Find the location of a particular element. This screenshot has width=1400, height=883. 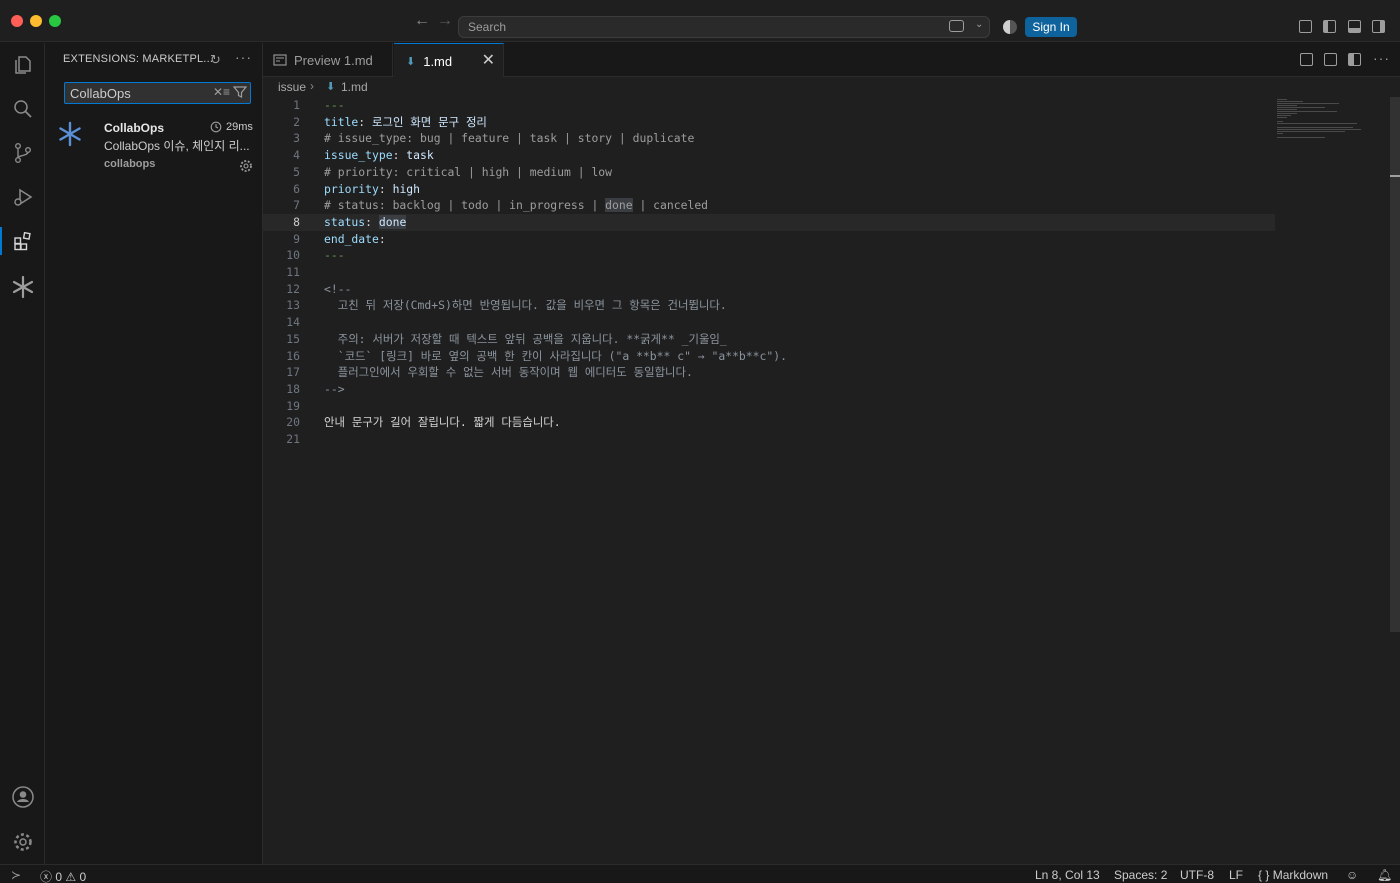

open-preview-side-icon is located at coordinates (1306, 59).